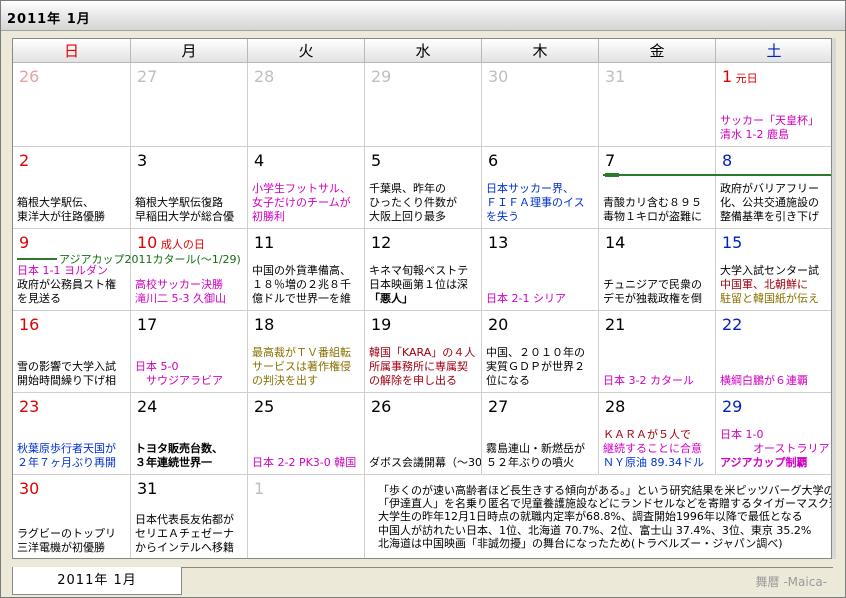 This screenshot has height=598, width=846. What do you see at coordinates (652, 292) in the screenshot?
I see `day-events: チュニジアで民衆の デモが独裁政権を倒` at bounding box center [652, 292].